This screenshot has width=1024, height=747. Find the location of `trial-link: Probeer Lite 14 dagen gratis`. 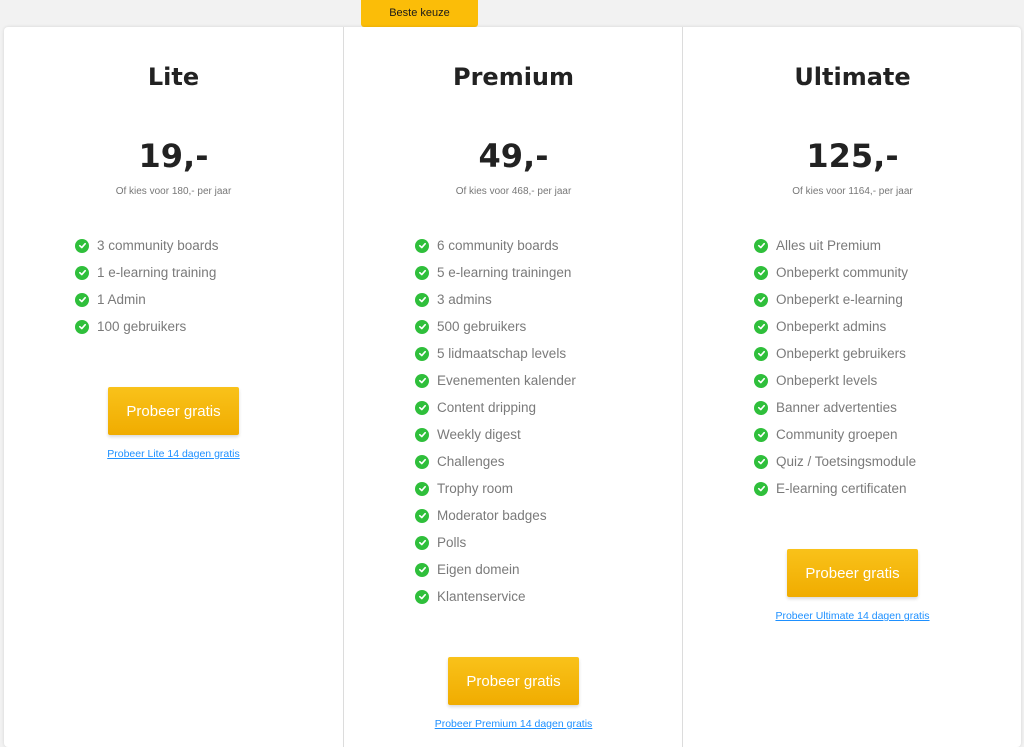

trial-link: Probeer Lite 14 dagen gratis is located at coordinates (173, 454).